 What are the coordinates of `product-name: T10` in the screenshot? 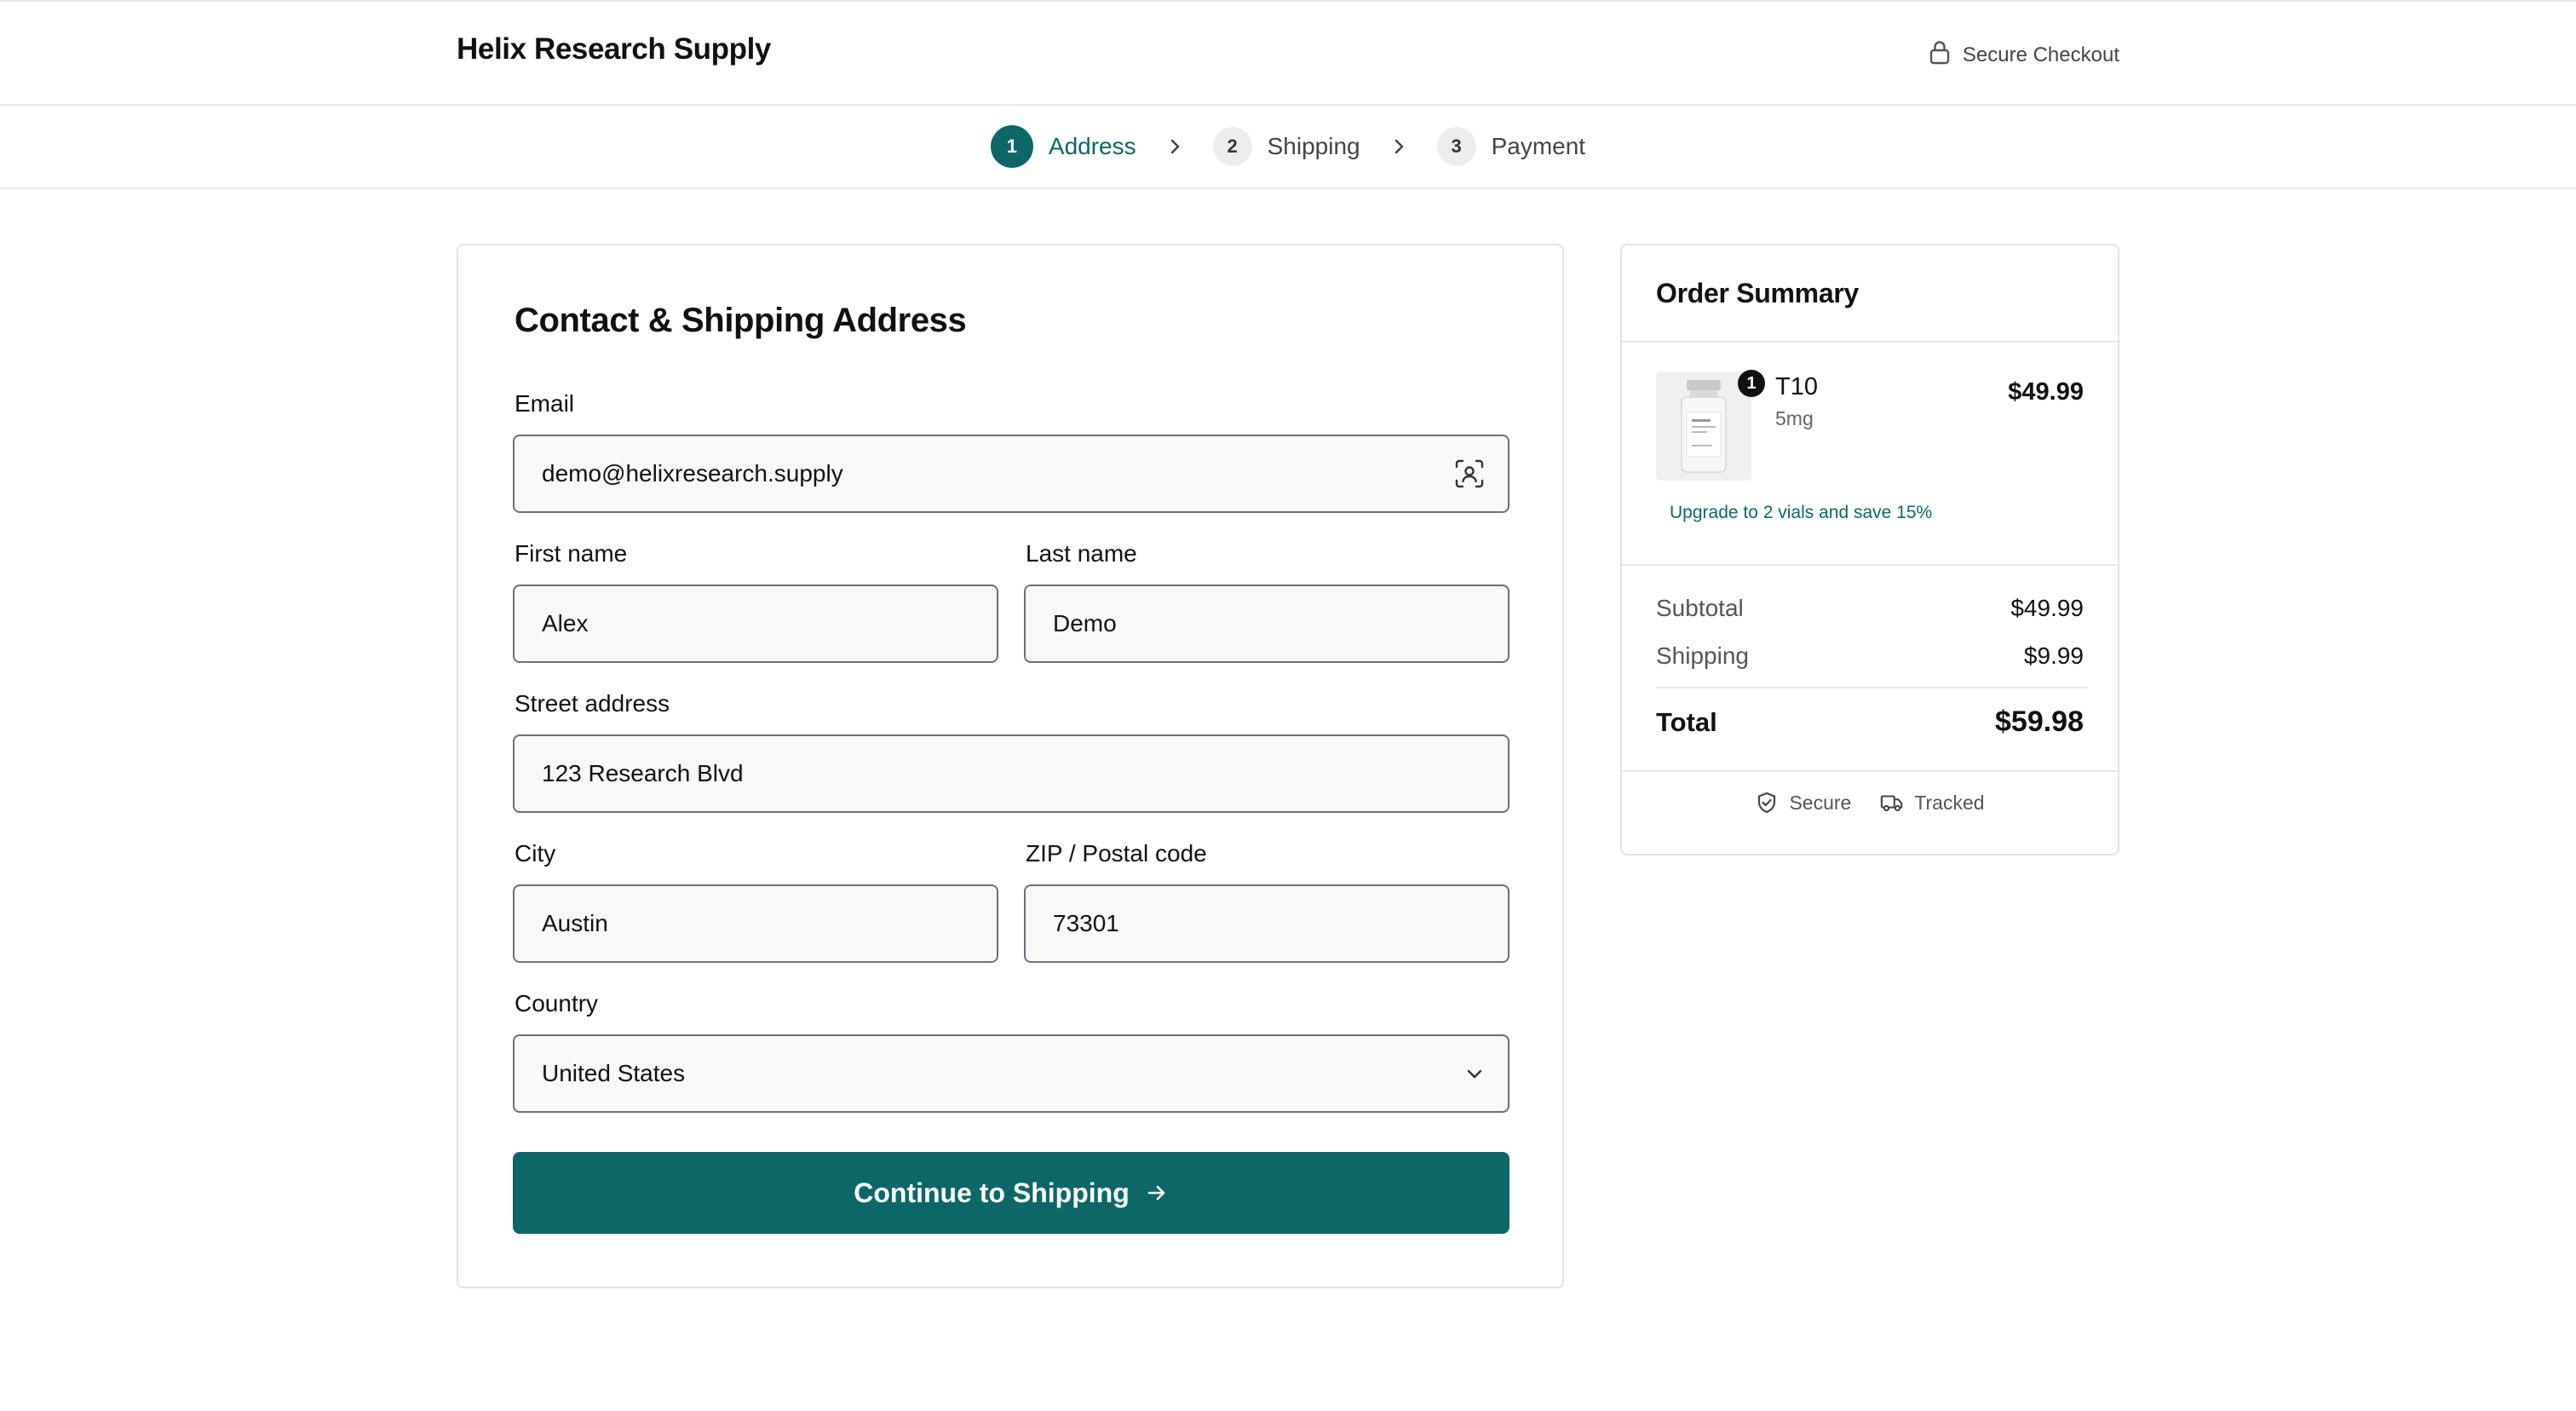 It's located at (1797, 386).